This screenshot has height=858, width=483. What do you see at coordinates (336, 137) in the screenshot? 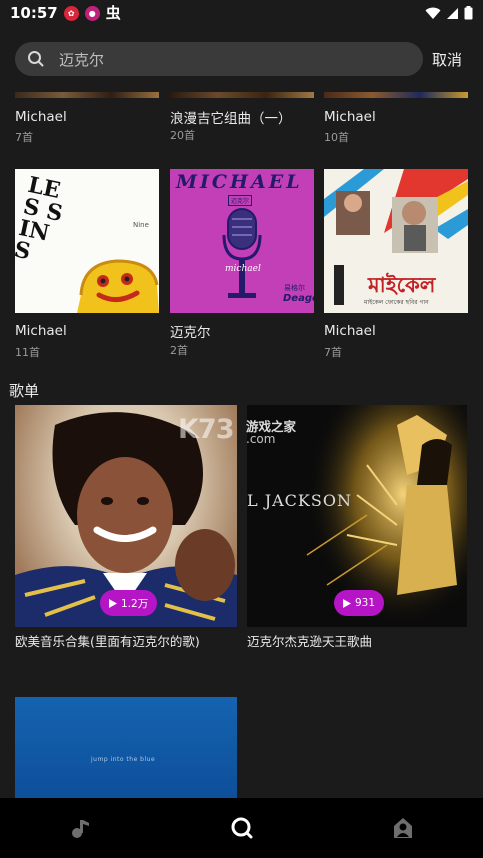
I see `album-track-count: 10首` at bounding box center [336, 137].